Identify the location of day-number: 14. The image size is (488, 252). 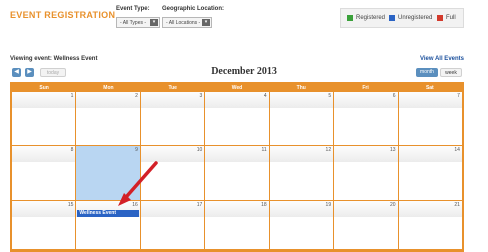
(457, 150).